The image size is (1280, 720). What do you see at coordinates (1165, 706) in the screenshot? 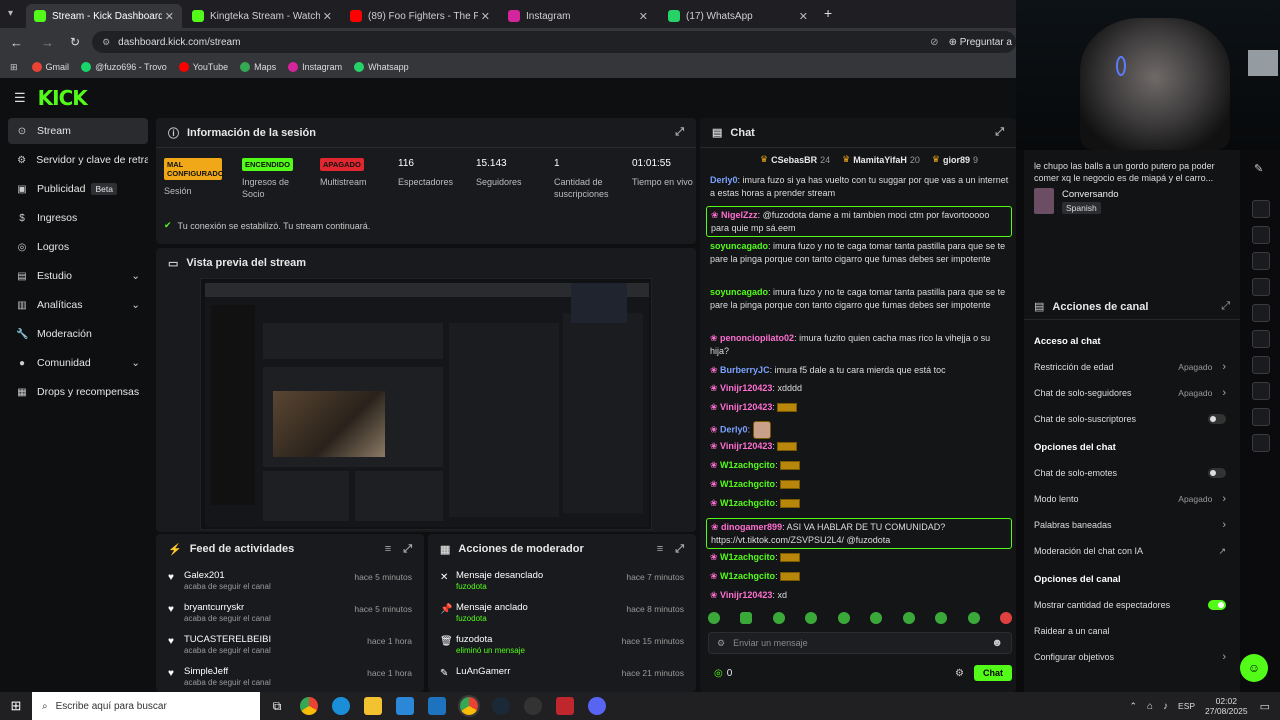
I see `volume-icon: ♪` at bounding box center [1165, 706].